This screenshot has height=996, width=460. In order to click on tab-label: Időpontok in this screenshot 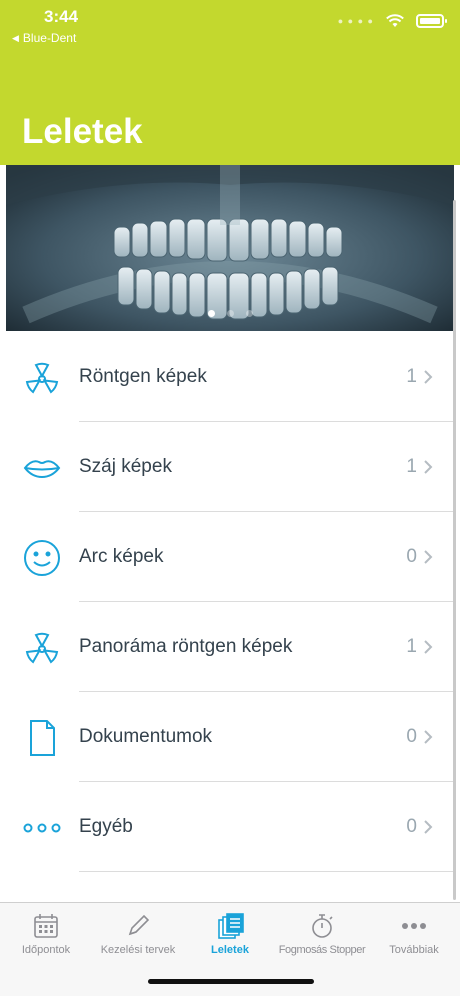, I will do `click(46, 950)`.